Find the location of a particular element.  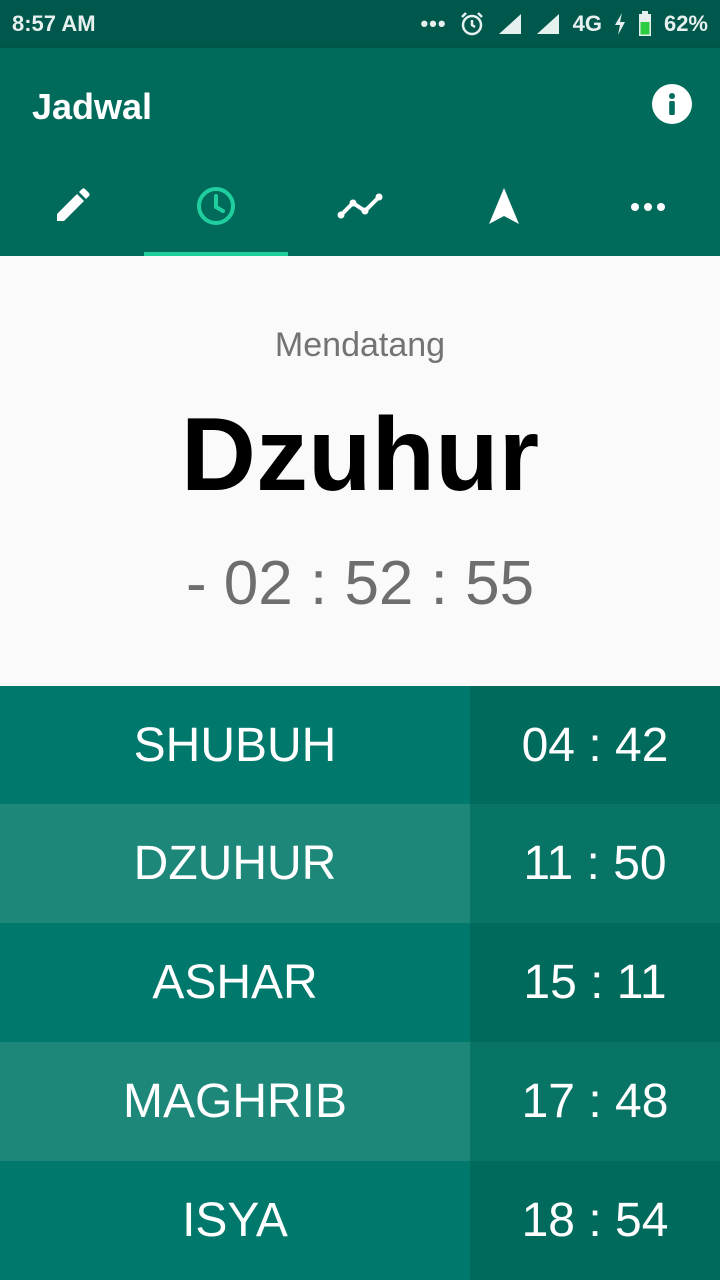

charging-icon is located at coordinates (620, 24).